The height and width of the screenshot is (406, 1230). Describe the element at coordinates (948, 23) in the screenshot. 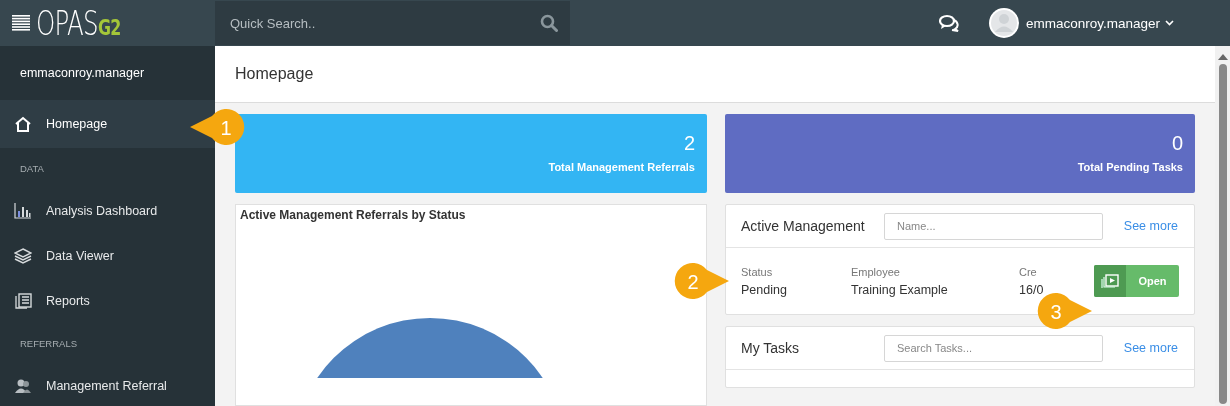

I see `chat-icon` at that location.